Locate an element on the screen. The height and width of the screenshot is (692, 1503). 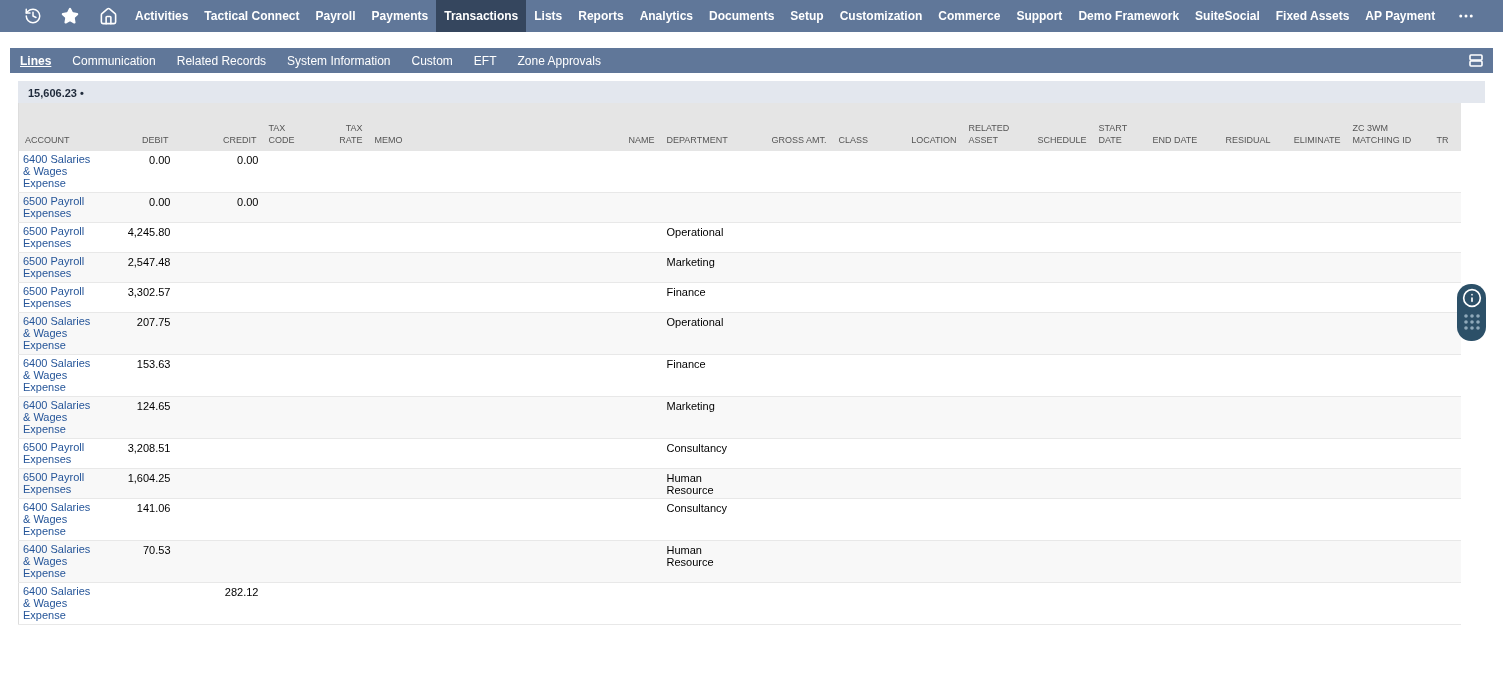
debit-amount: 1,604.25 is located at coordinates (149, 478).